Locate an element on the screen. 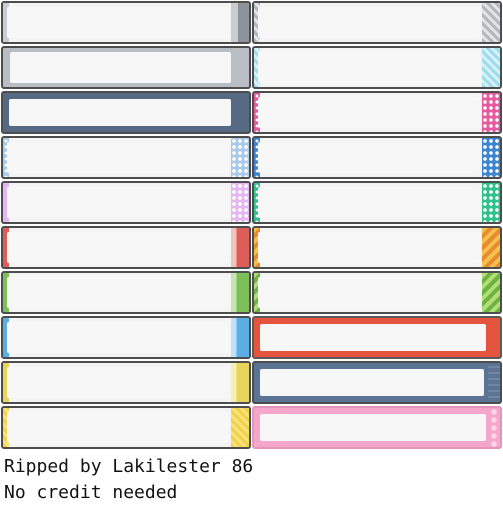 This screenshot has width=503, height=521. dialog-box-teal-dots is located at coordinates (377, 202).